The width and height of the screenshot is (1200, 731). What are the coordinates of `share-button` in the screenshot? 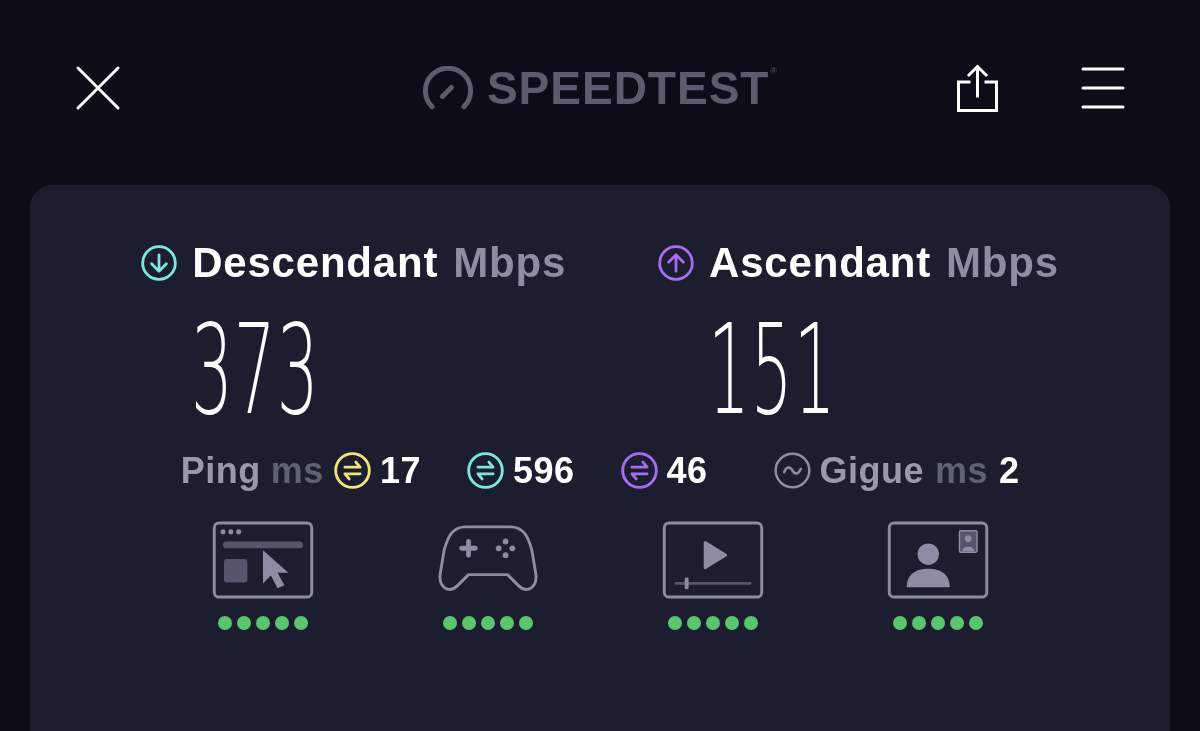 It's located at (977, 88).